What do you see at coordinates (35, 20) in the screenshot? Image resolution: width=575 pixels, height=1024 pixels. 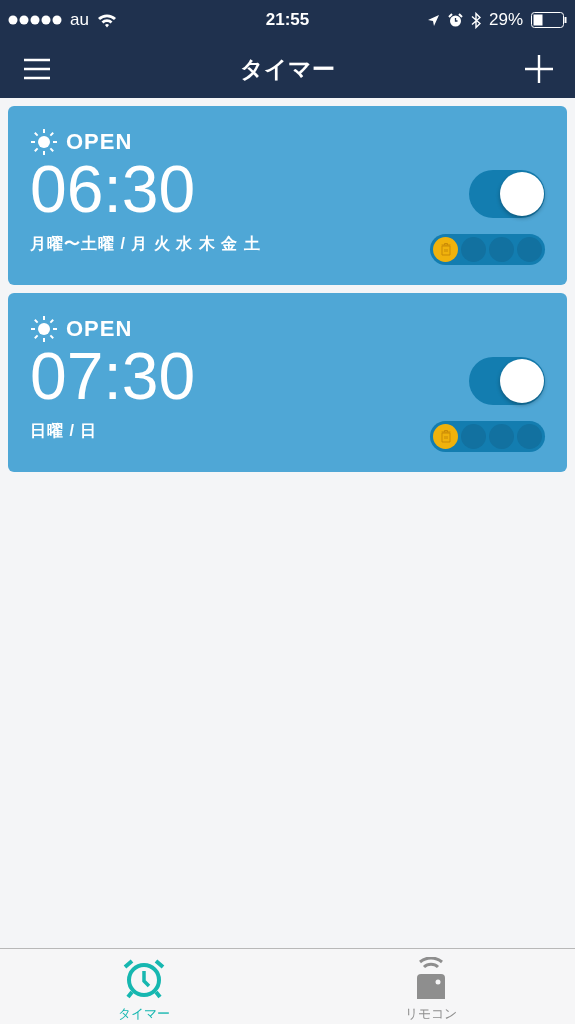 I see `signal-icon` at bounding box center [35, 20].